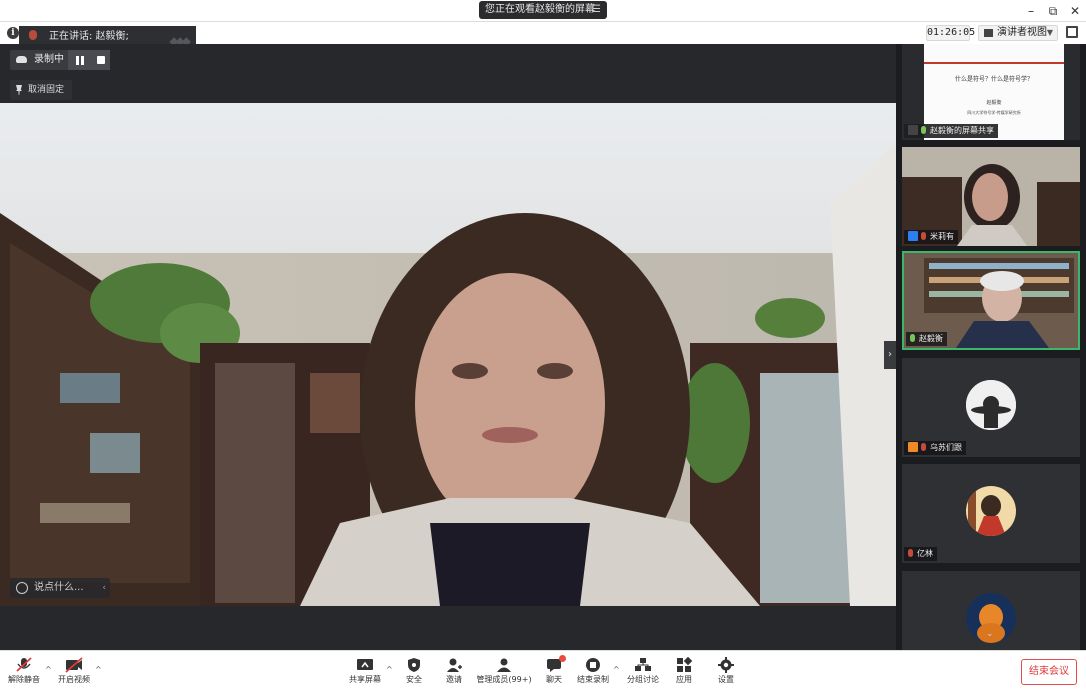 Image resolution: width=1086 pixels, height=690 pixels. I want to click on info-icon: i, so click(13, 33).